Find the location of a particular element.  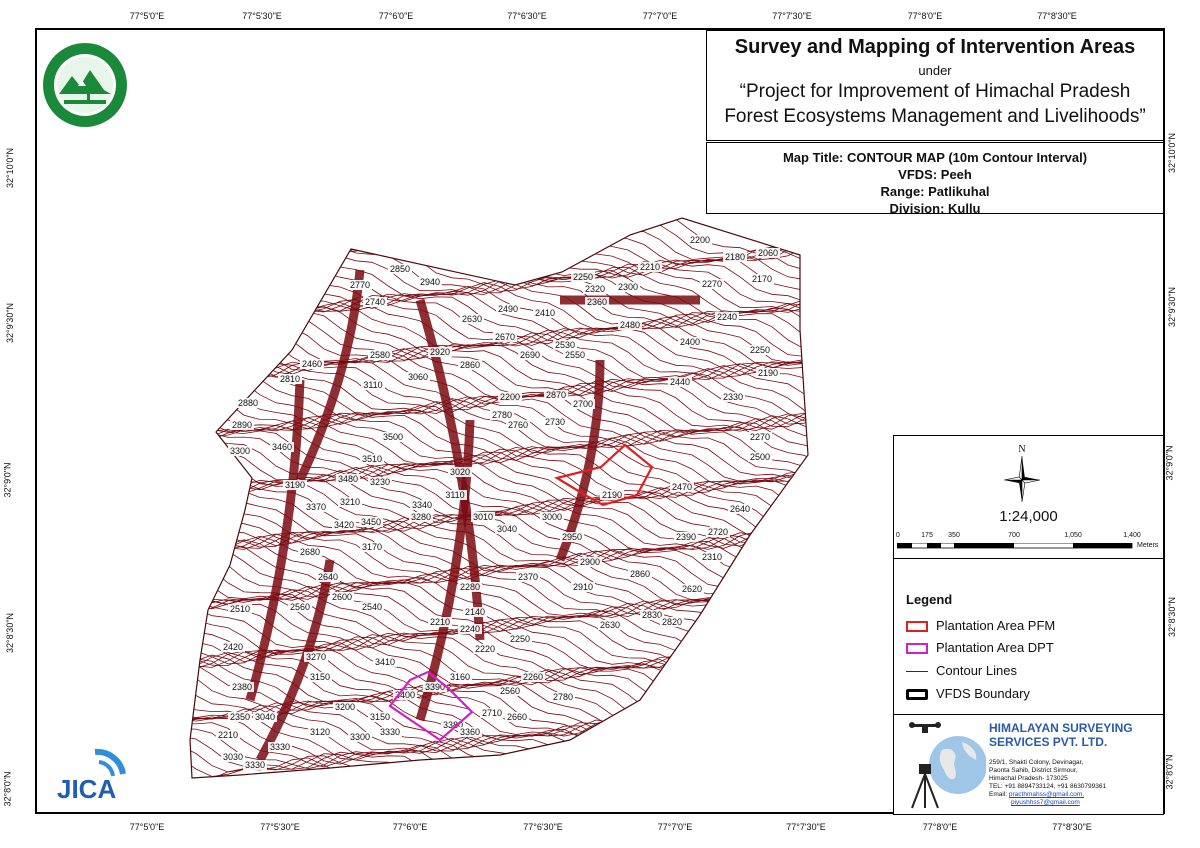

contour-label: 2760 is located at coordinates (518, 425).